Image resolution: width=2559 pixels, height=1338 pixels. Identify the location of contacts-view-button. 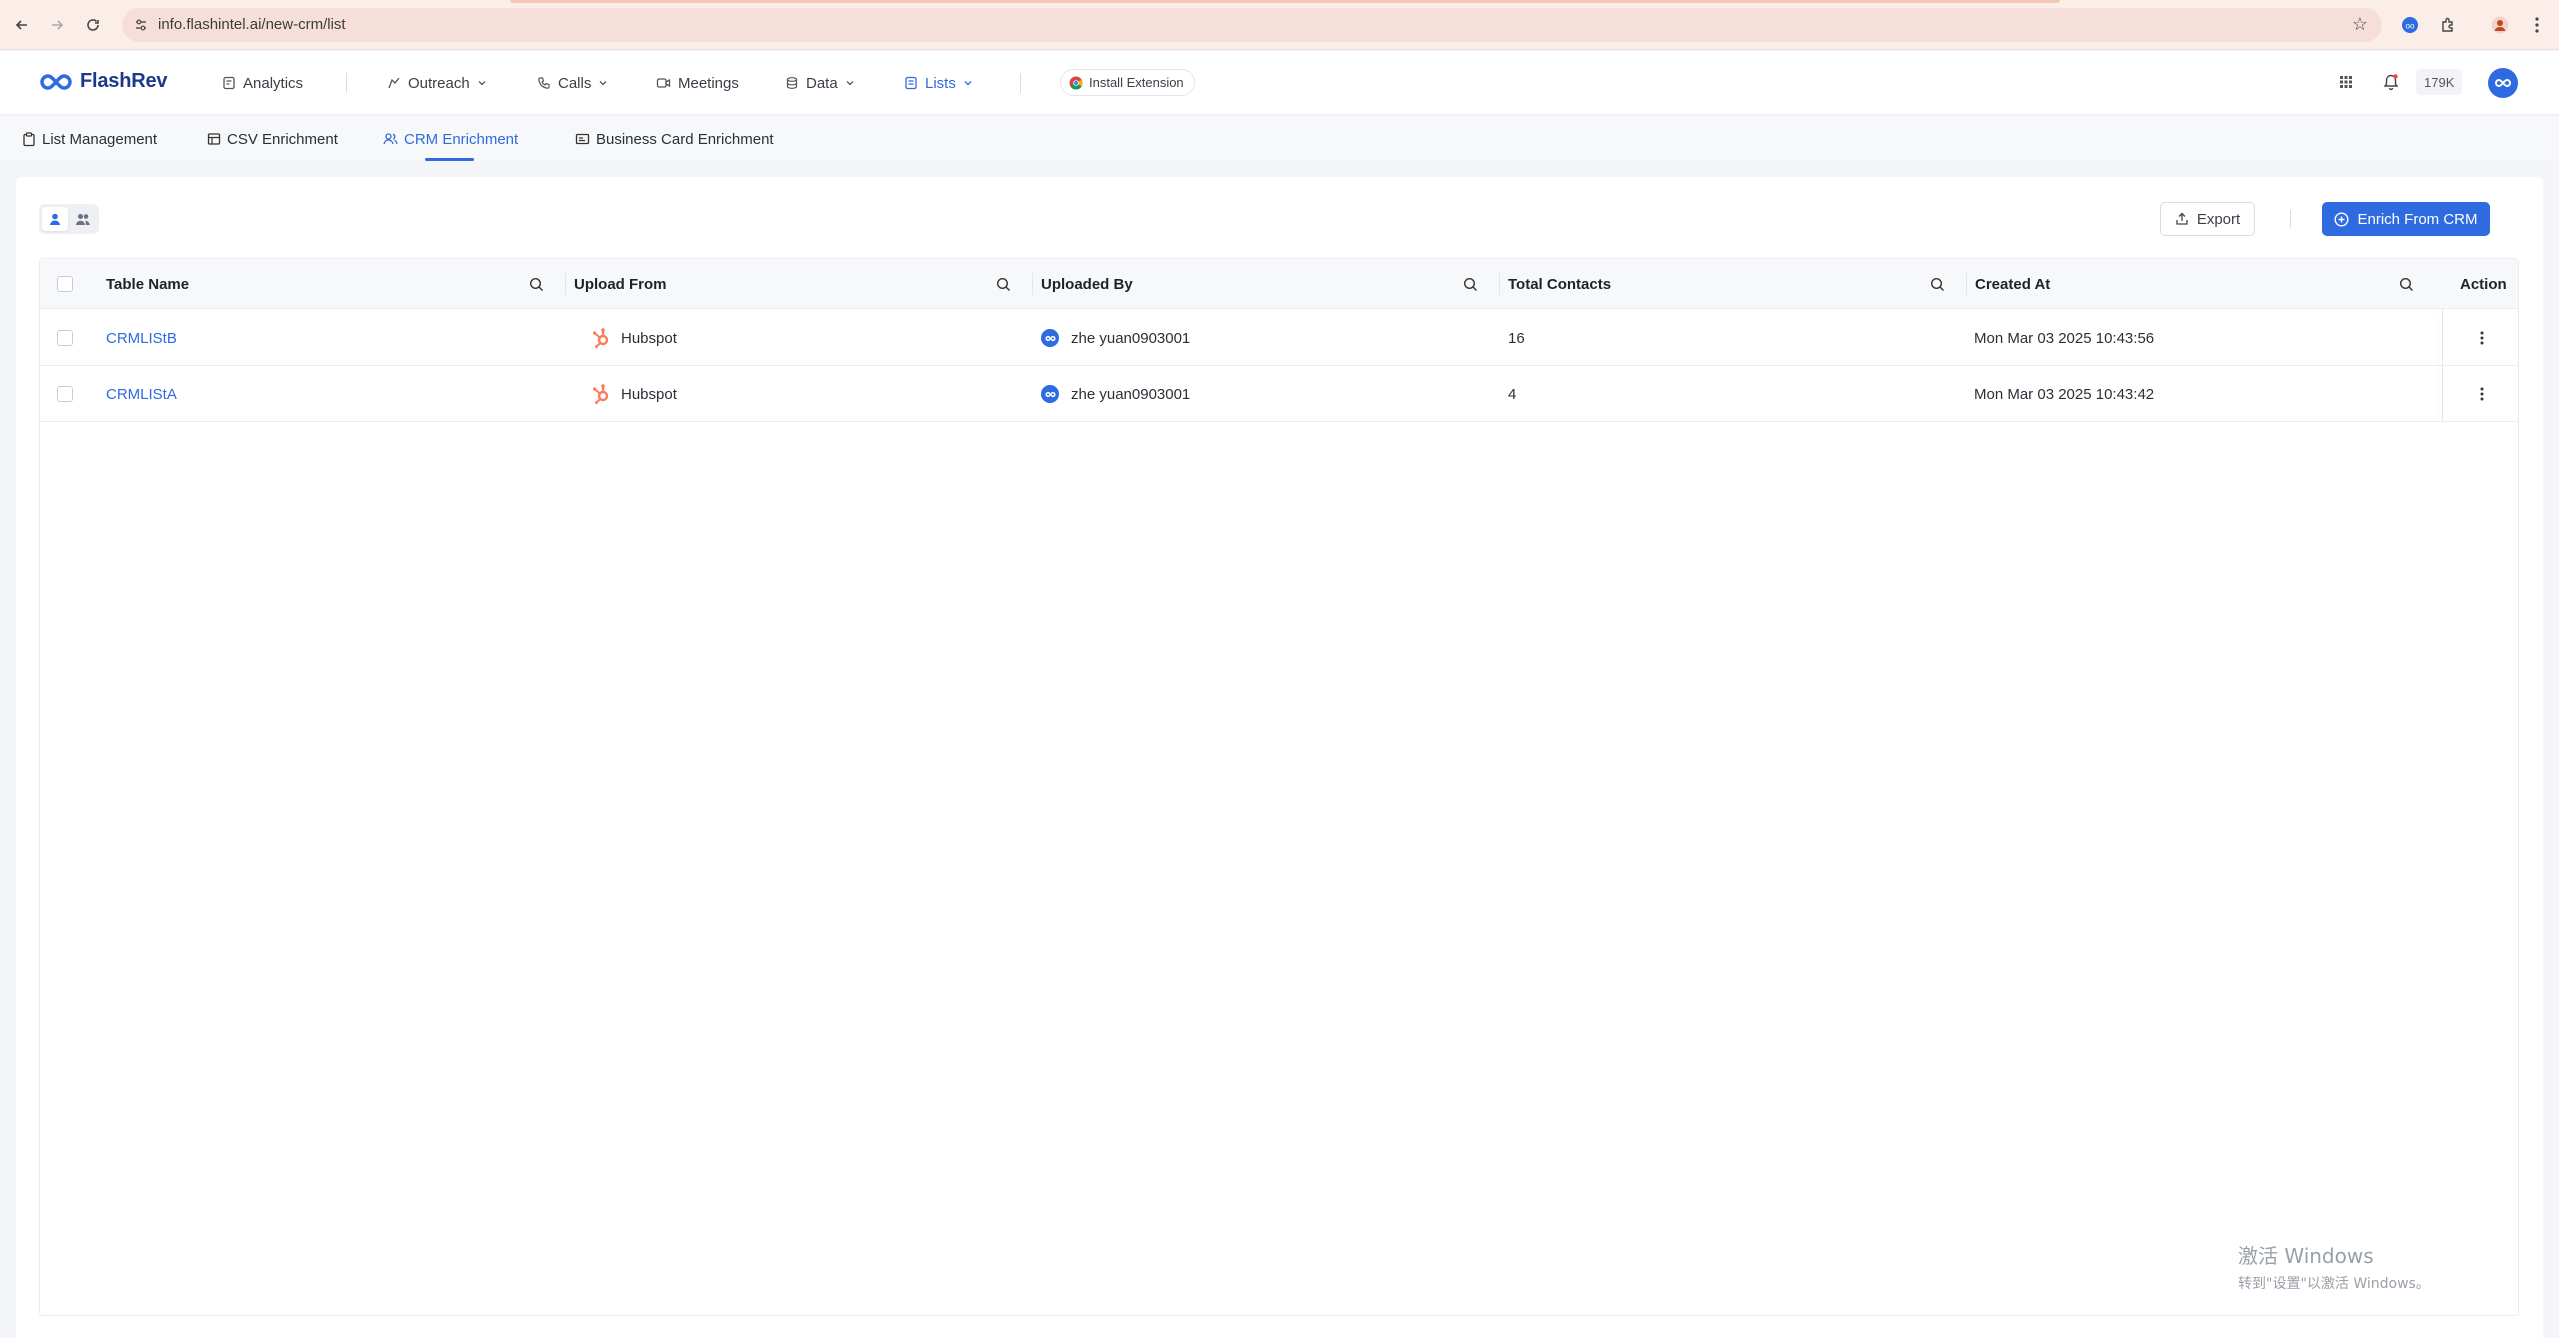
(55, 219).